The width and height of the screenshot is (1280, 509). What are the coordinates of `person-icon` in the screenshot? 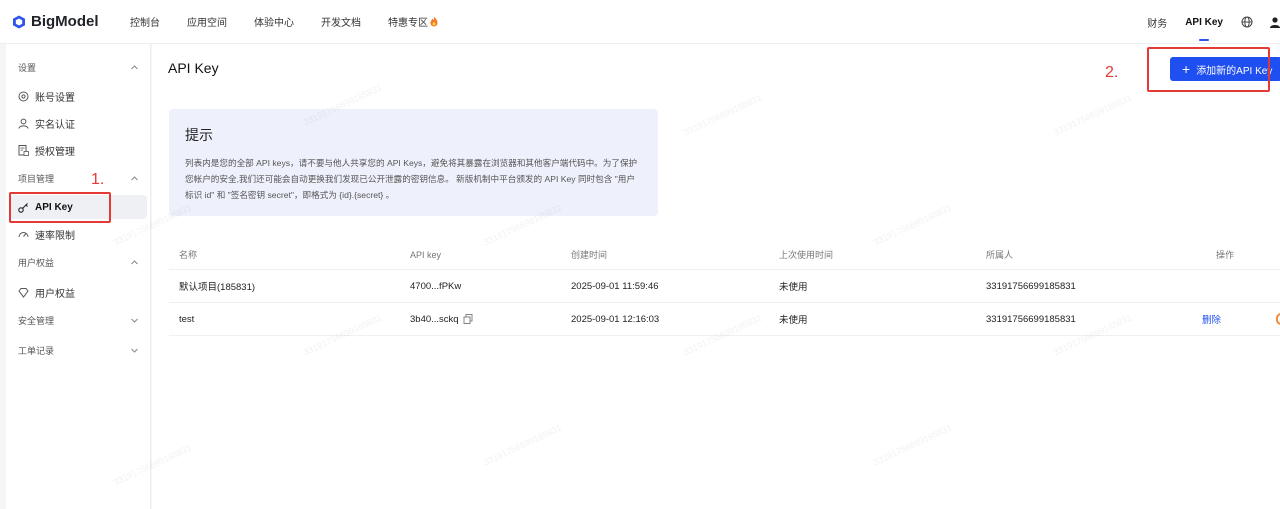 It's located at (23, 123).